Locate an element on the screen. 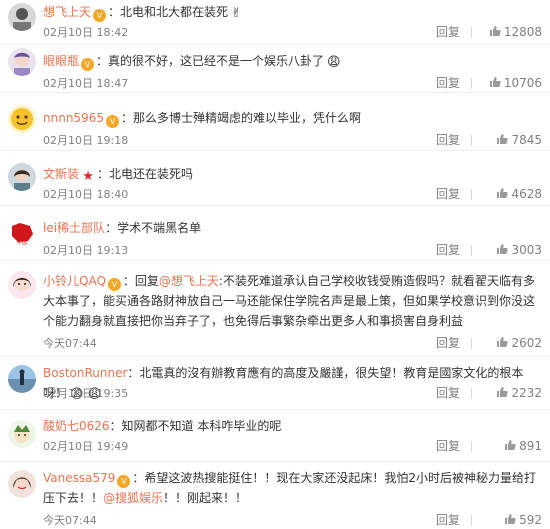  like-button: 592 is located at coordinates (523, 520).